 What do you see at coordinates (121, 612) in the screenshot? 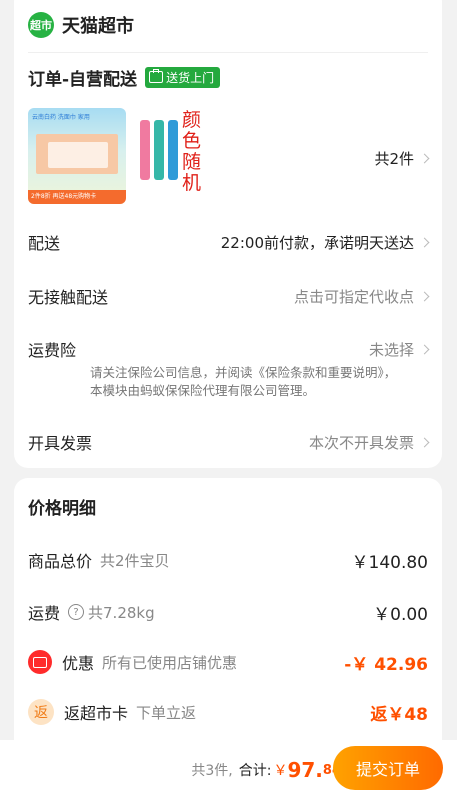
I see `shipping-weight: 共7.28kg` at bounding box center [121, 612].